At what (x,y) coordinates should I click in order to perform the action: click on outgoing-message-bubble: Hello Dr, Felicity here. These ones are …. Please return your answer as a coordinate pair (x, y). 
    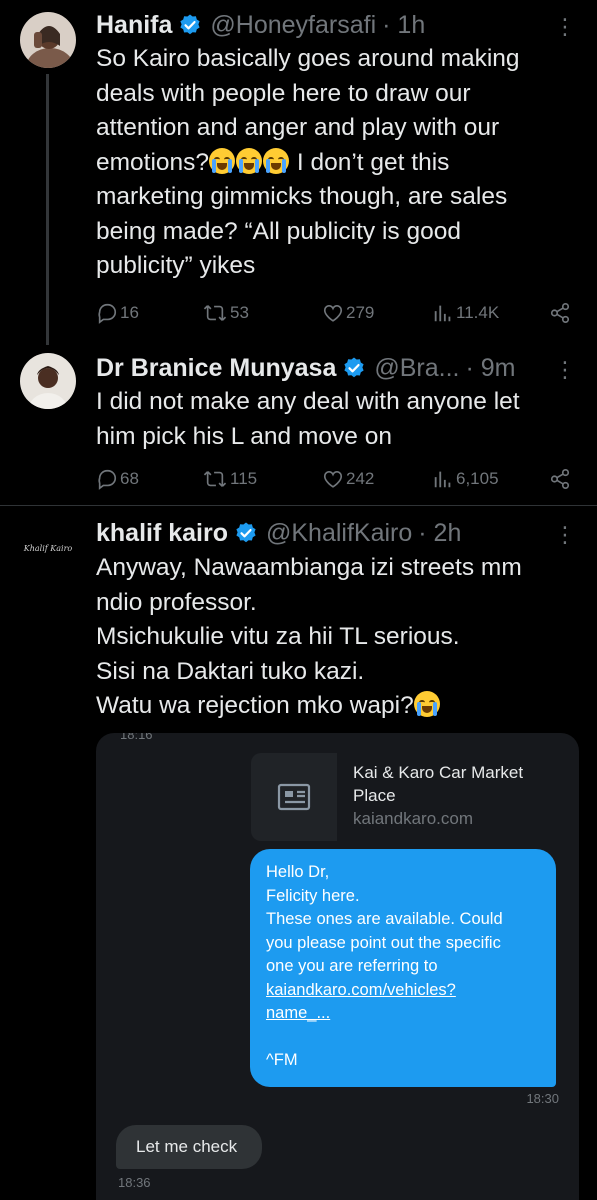
    Looking at the image, I should click on (403, 968).